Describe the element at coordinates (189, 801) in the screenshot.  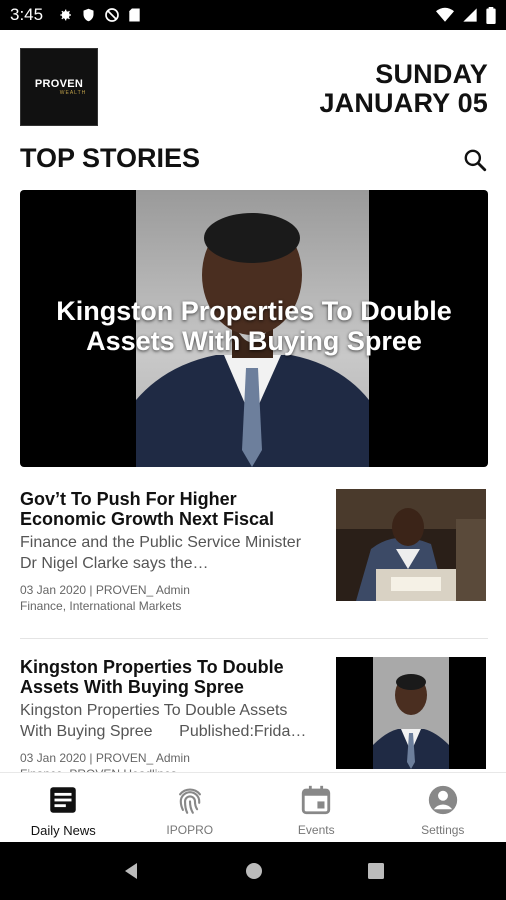
I see `fingerprint-icon` at that location.